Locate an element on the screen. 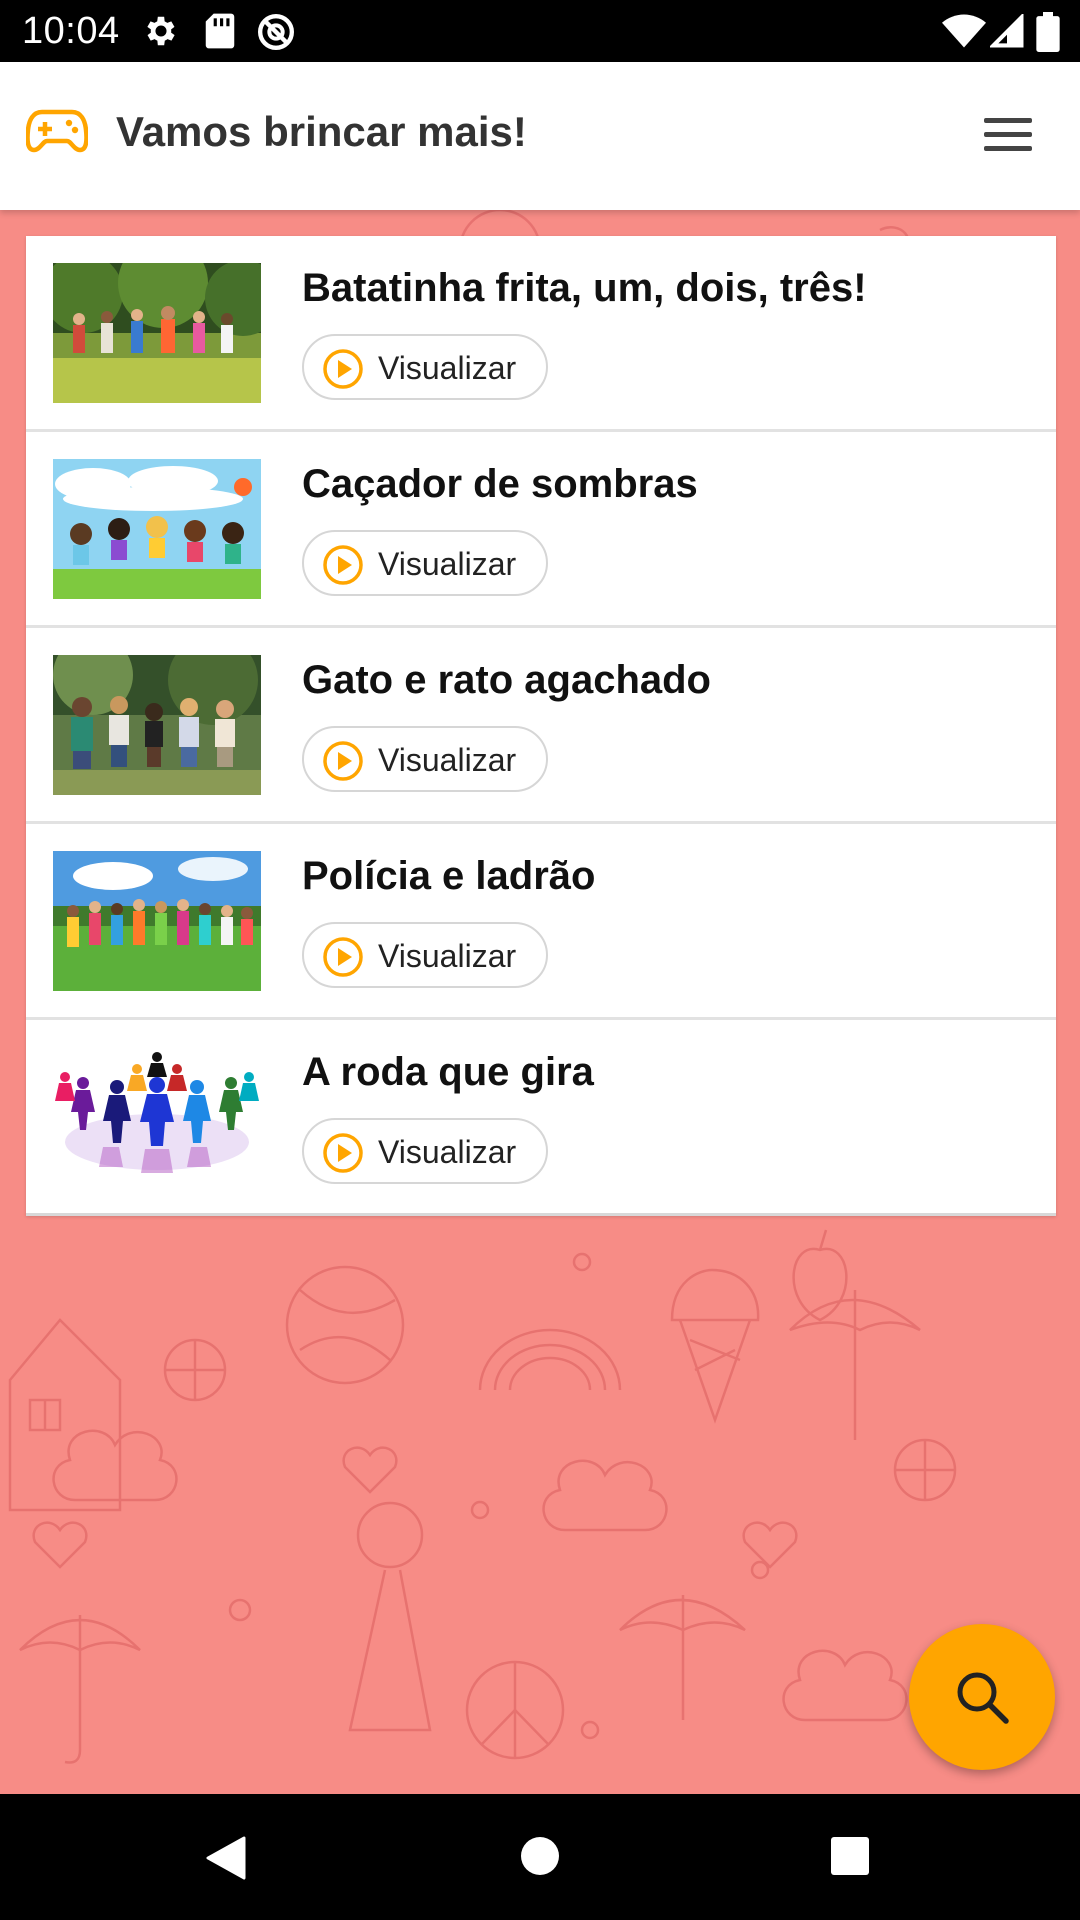 The image size is (1080, 1920). game-title: Gato e rato agachado is located at coordinates (506, 680).